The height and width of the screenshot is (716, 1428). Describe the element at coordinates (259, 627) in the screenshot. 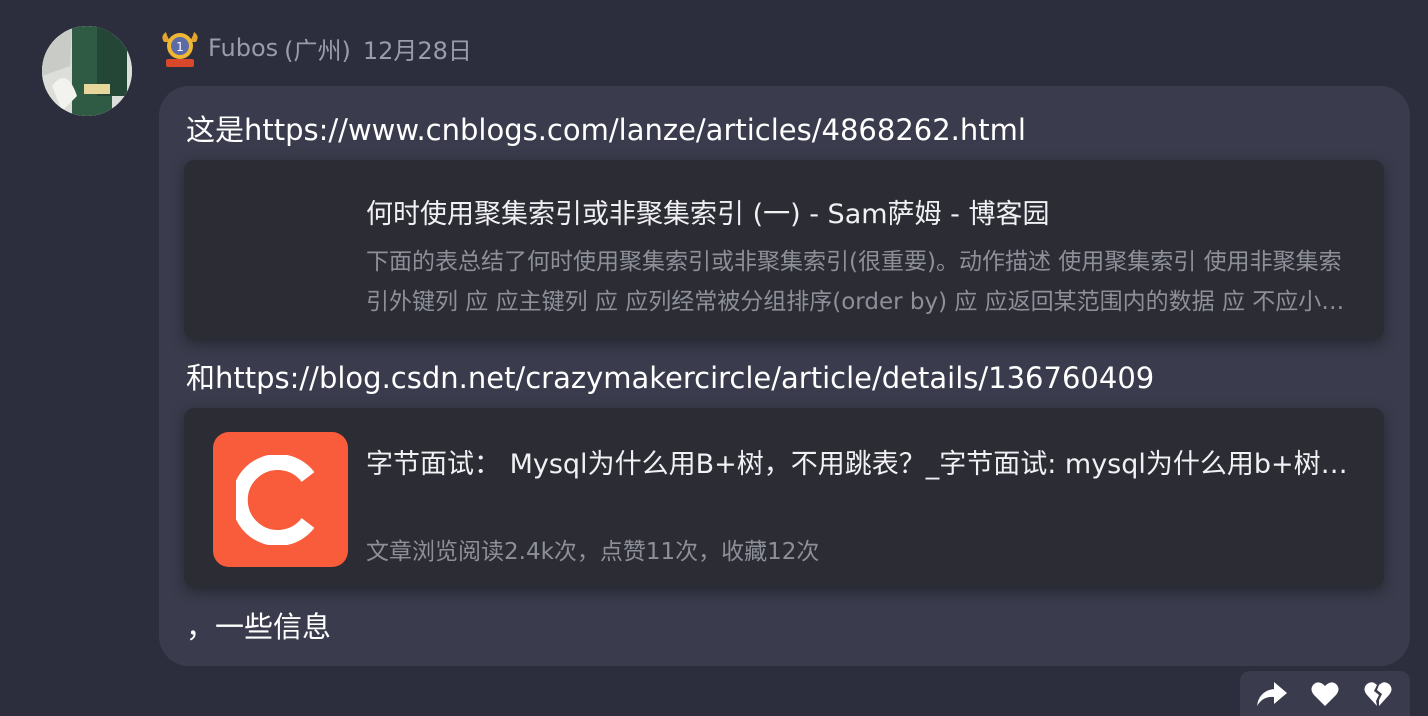

I see `message-text-line: ，一些信息` at that location.